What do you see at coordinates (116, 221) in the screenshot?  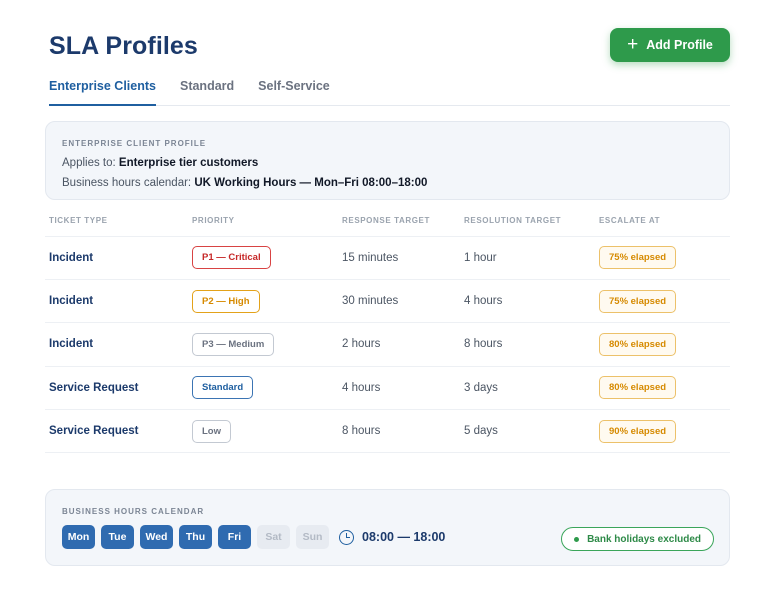 I see `header-ticket-type: TICKET TYPE` at bounding box center [116, 221].